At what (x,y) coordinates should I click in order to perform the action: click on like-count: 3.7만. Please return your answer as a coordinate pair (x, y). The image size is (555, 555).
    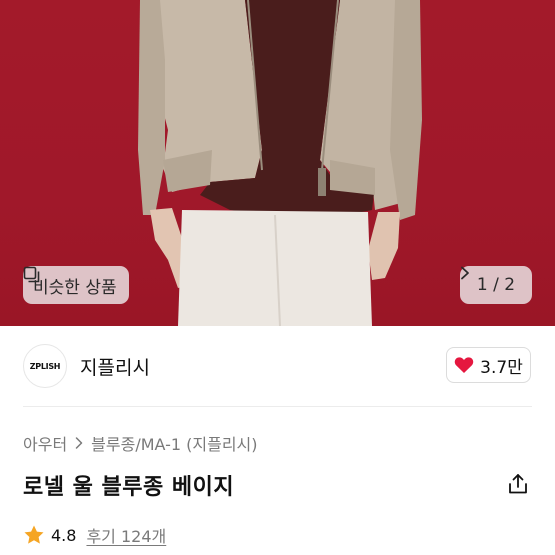
    Looking at the image, I should click on (501, 367).